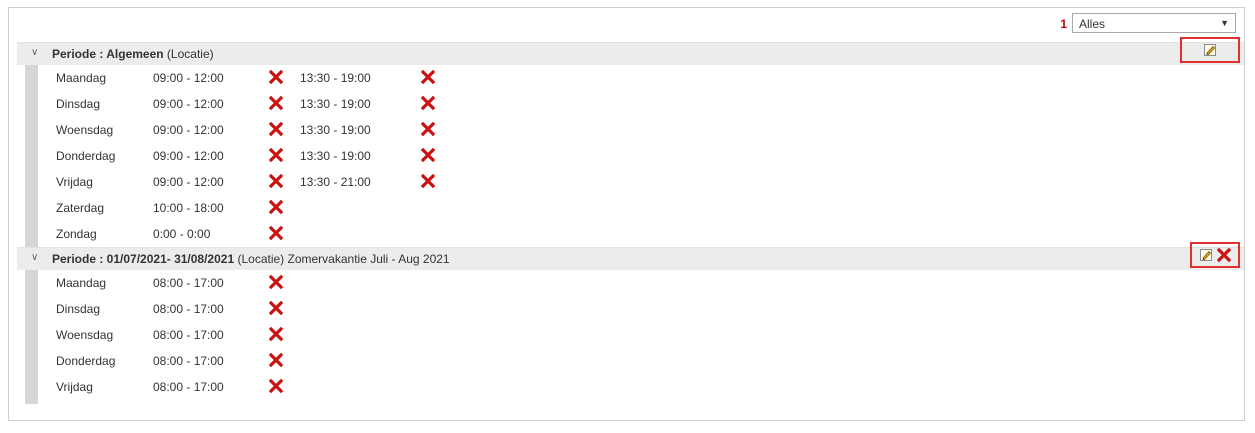  Describe the element at coordinates (1224, 23) in the screenshot. I see `chevron-down-icon: ▼` at that location.